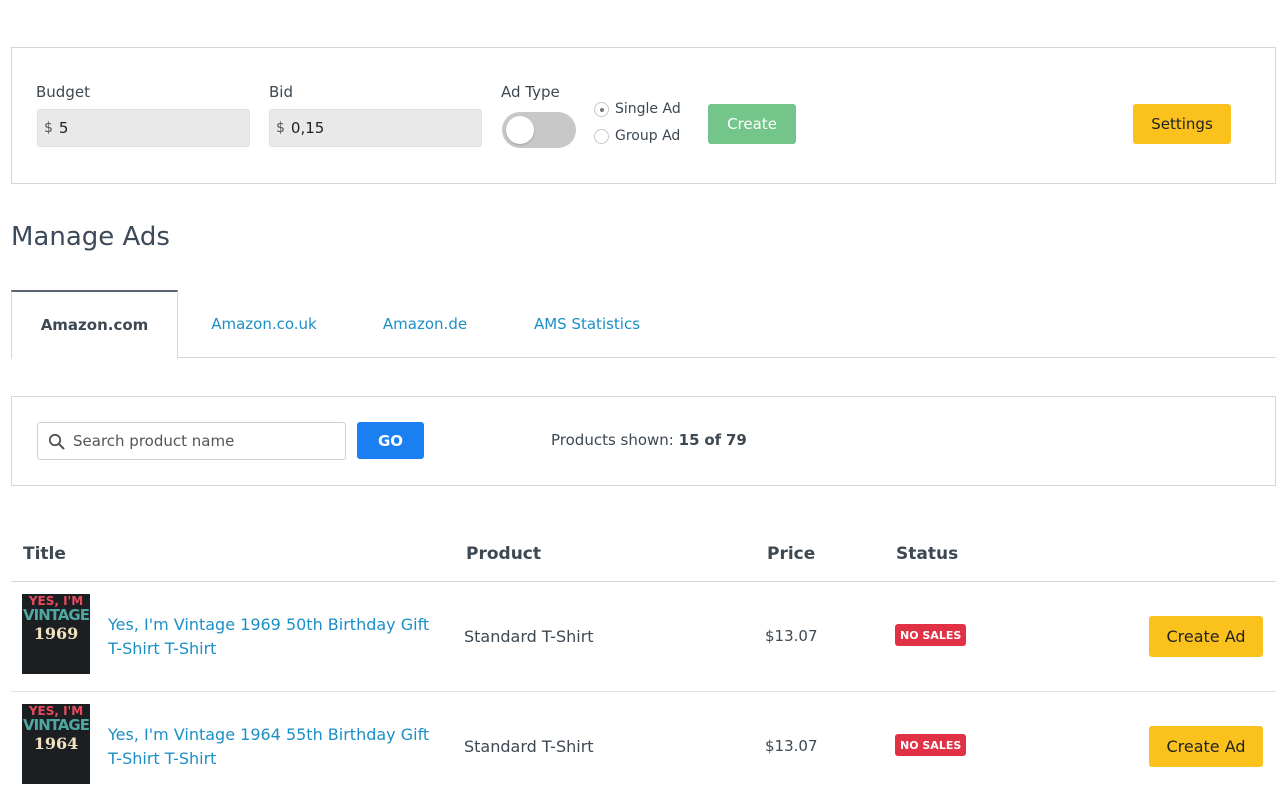 Image resolution: width=1280 pixels, height=800 pixels. What do you see at coordinates (1182, 124) in the screenshot?
I see `settings-button: Settings` at bounding box center [1182, 124].